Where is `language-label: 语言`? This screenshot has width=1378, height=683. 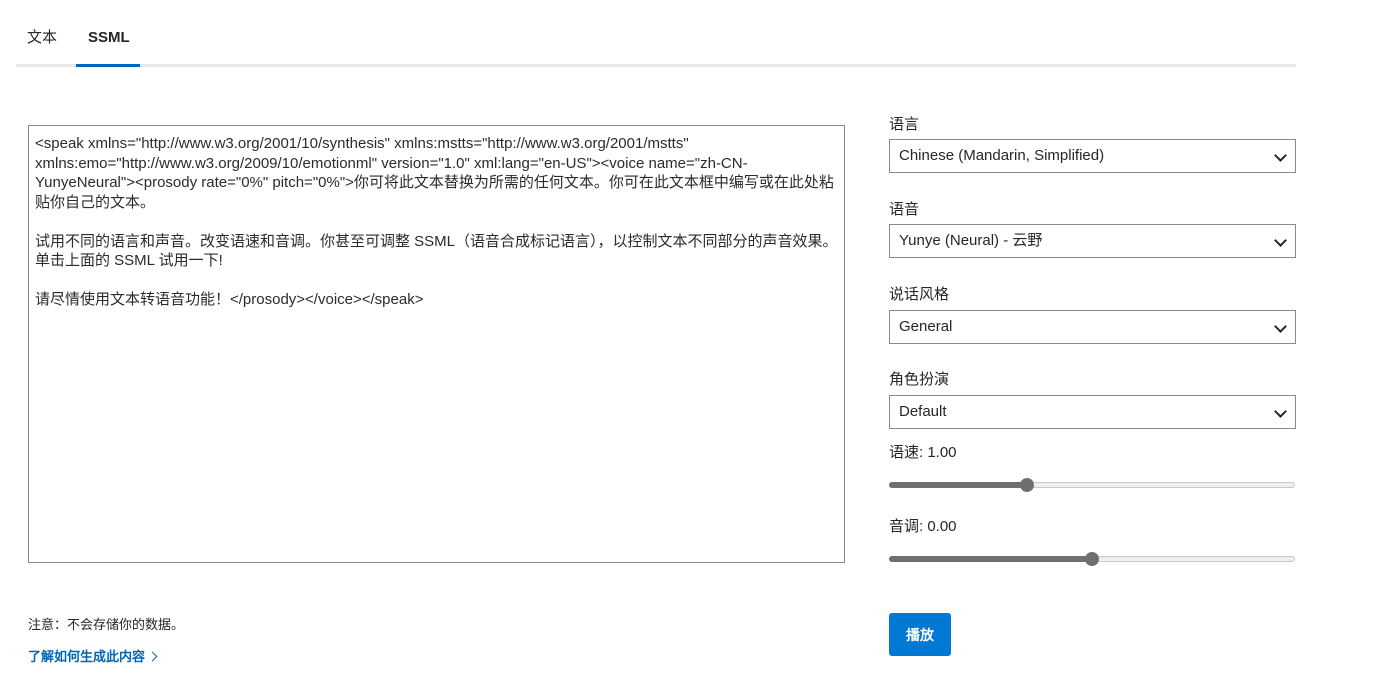 language-label: 语言 is located at coordinates (904, 124).